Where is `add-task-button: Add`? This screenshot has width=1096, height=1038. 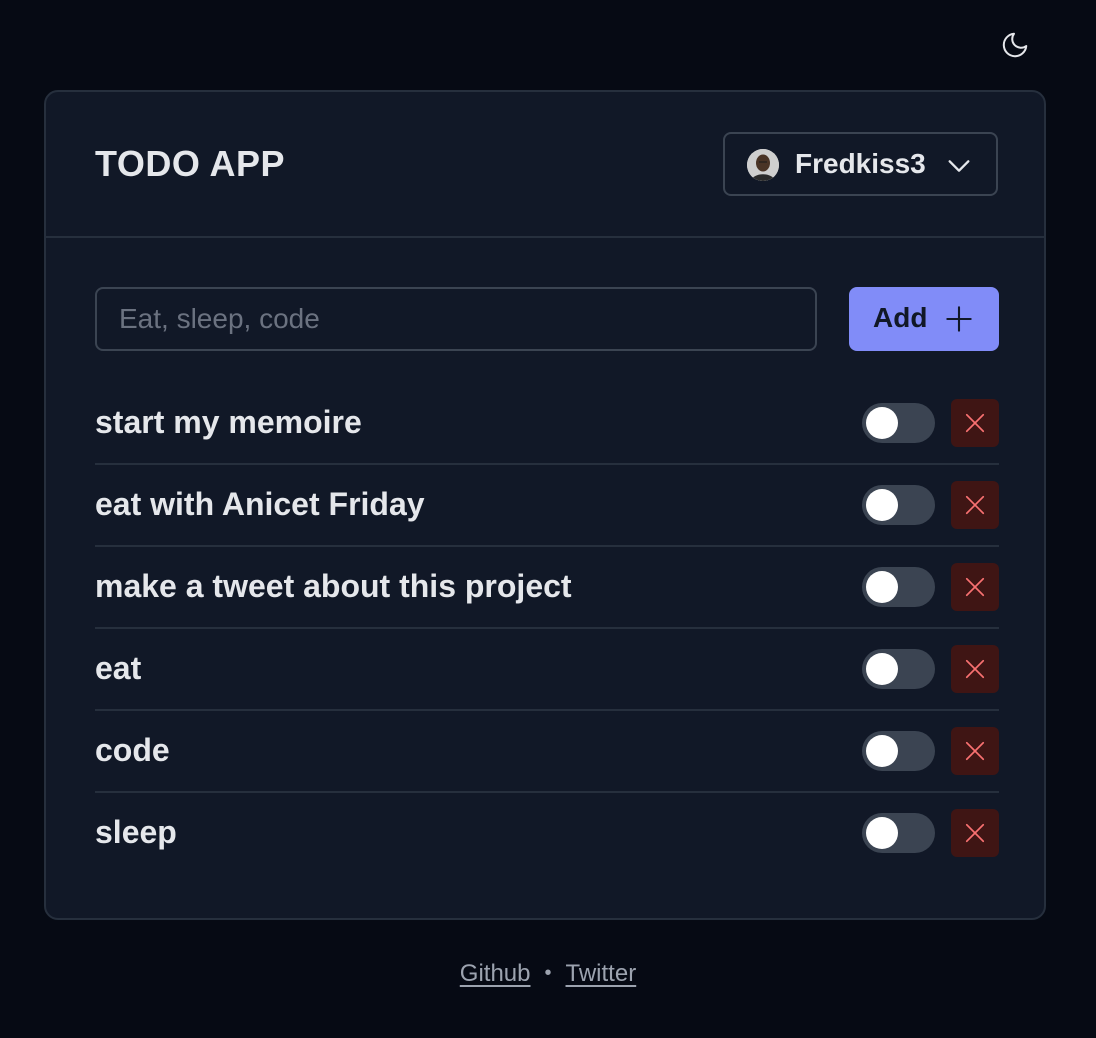 add-task-button: Add is located at coordinates (924, 319).